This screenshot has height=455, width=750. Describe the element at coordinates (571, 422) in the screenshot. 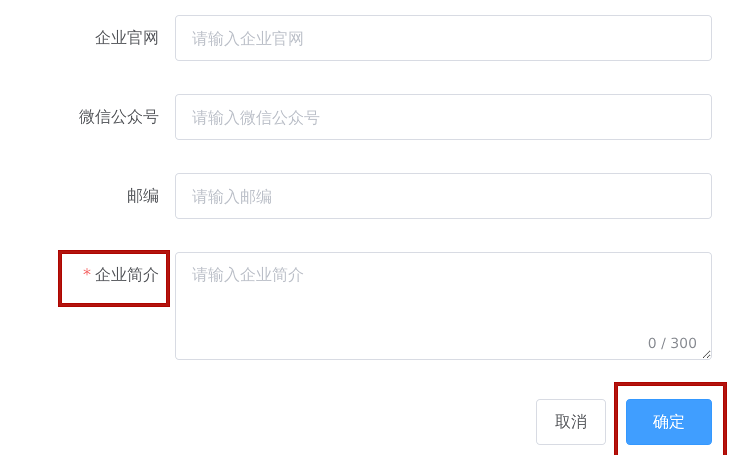

I see `cancel-button: 取消` at that location.